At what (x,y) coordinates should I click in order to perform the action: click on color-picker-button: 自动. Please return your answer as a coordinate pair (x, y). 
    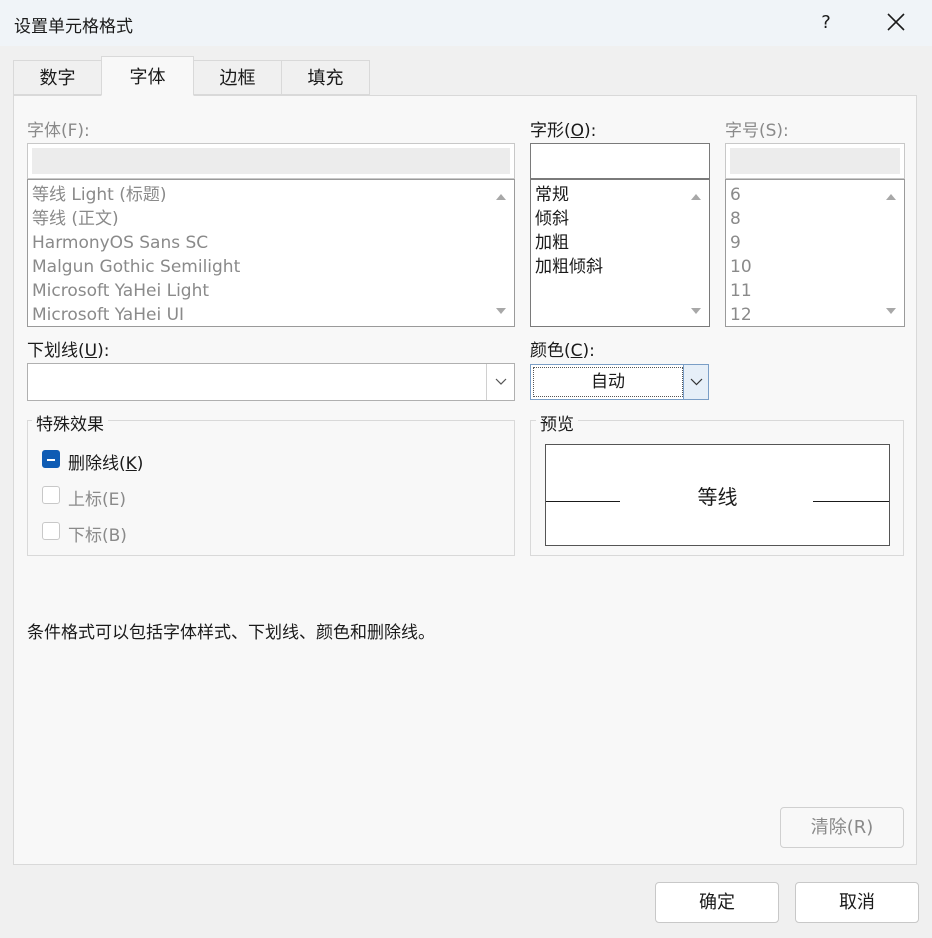
    Looking at the image, I should click on (619, 382).